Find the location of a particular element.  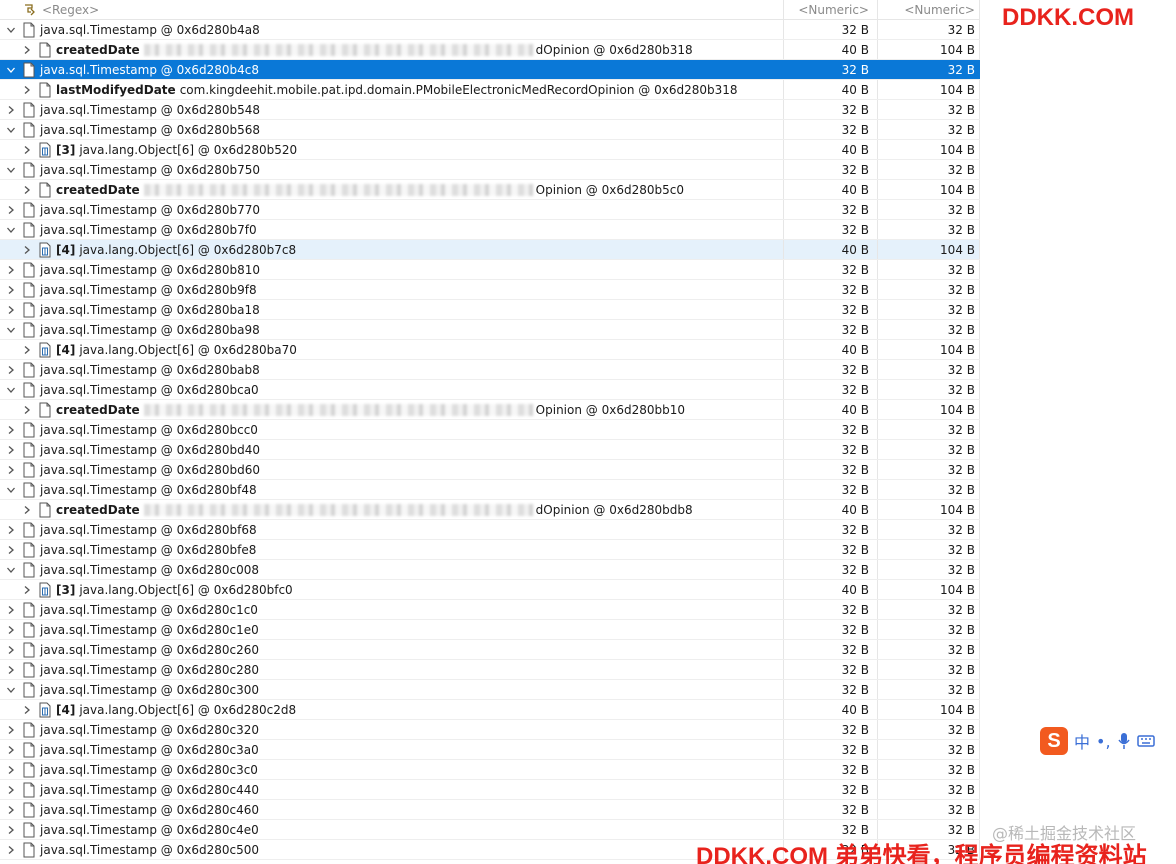

table-row: java.sql.Timestamp @ 0x6d280c008 32 B 32 B is located at coordinates (490, 570).